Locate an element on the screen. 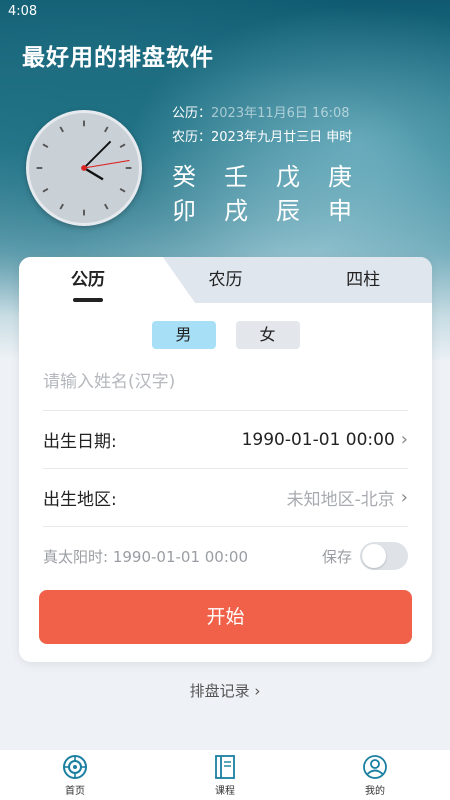 This screenshot has width=450, height=800. tab-solar: 公历 is located at coordinates (88, 280).